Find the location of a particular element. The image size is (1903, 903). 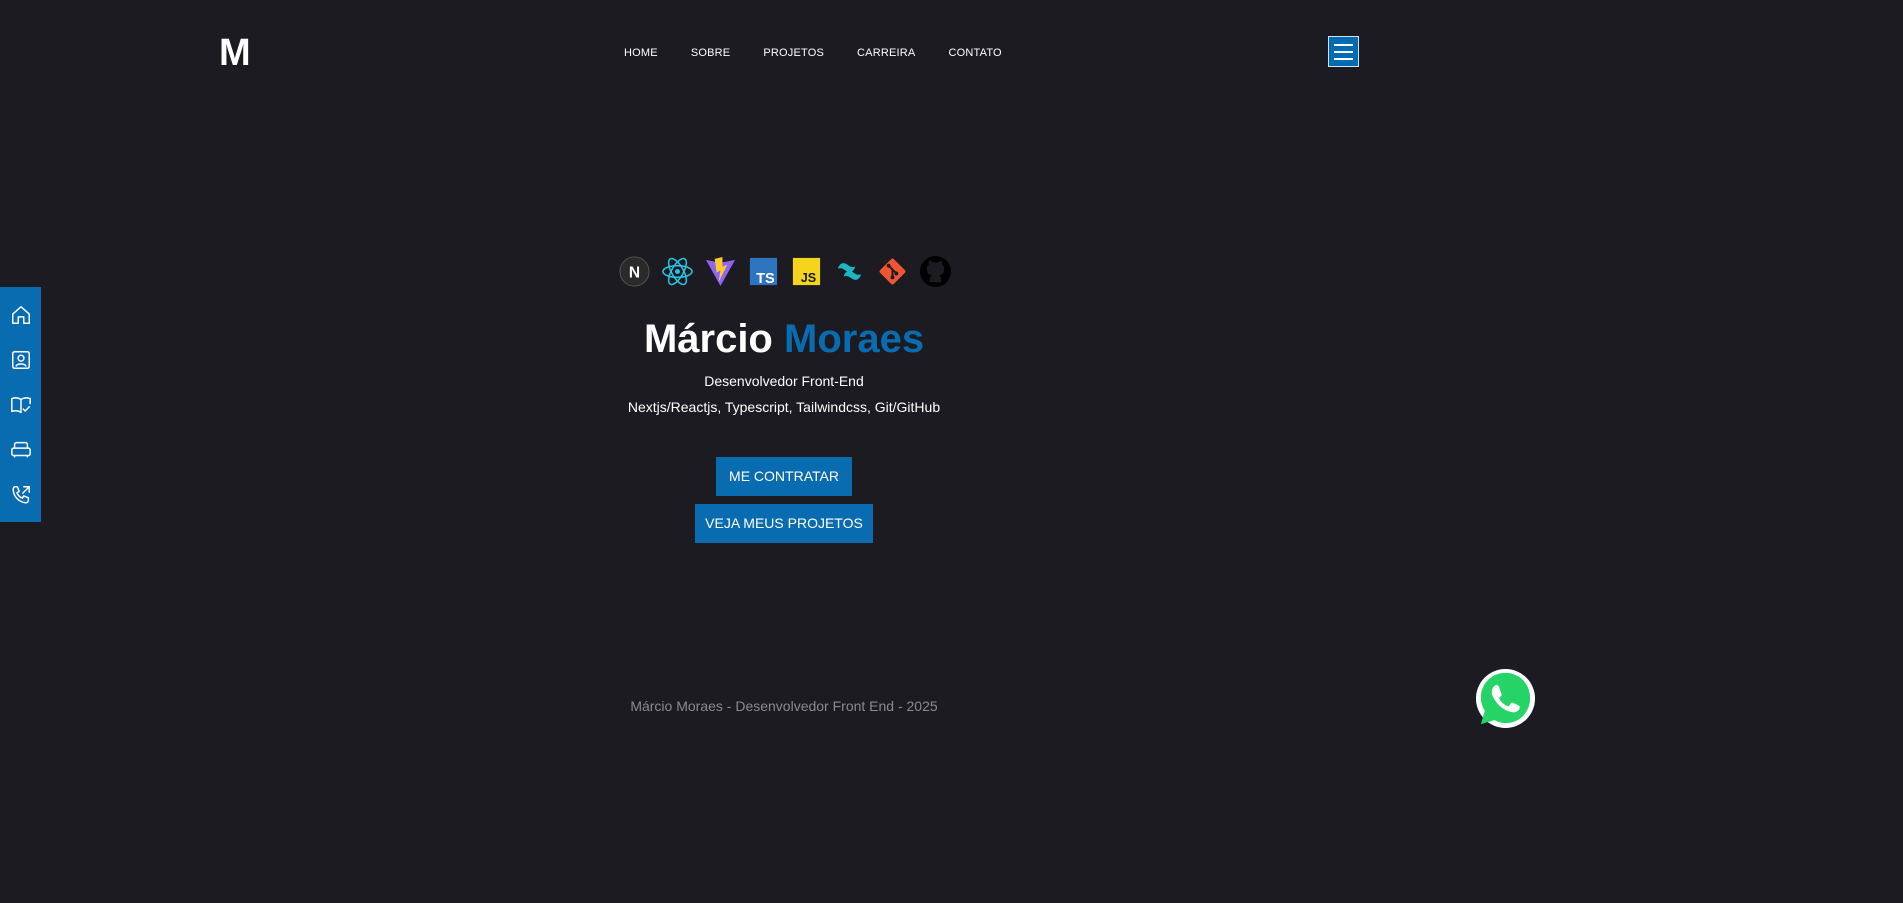

hamburger-menu-button is located at coordinates (1343, 51).